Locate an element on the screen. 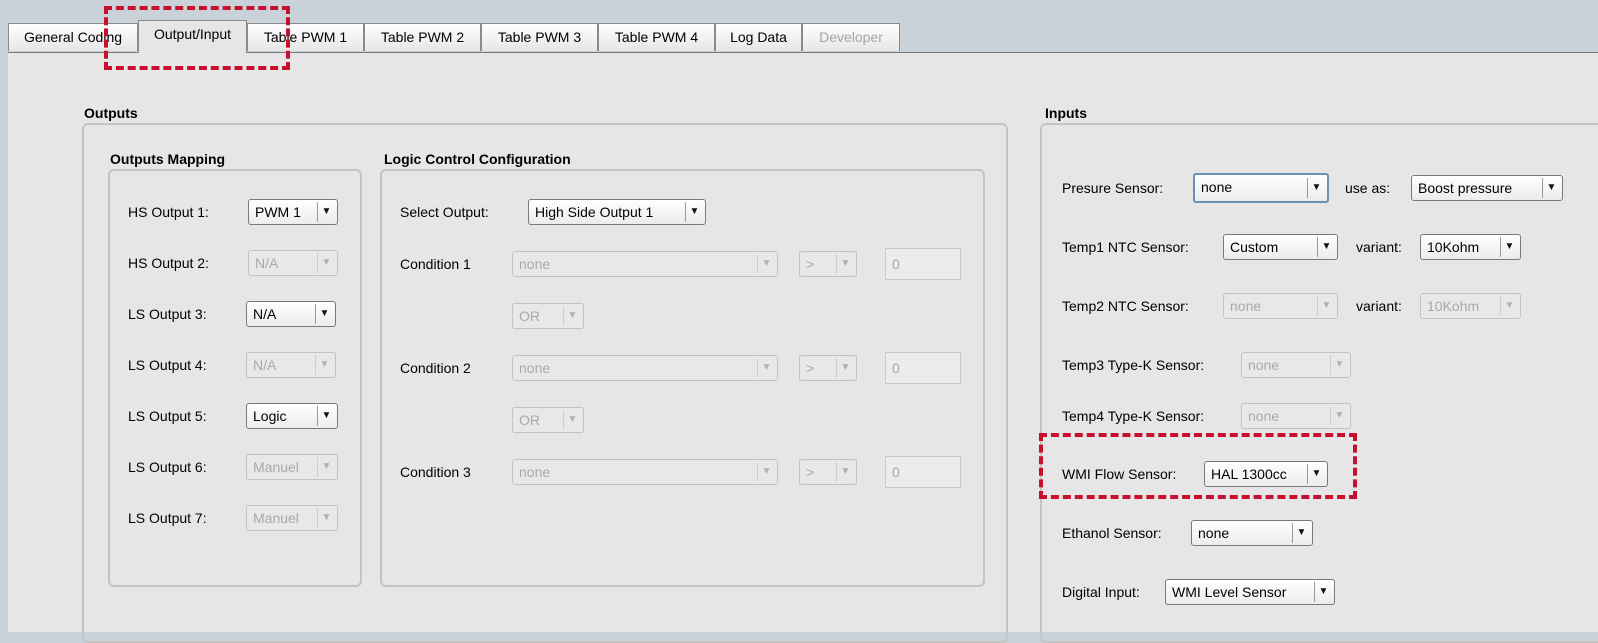 The image size is (1598, 643). tab-developer: Developer is located at coordinates (851, 37).